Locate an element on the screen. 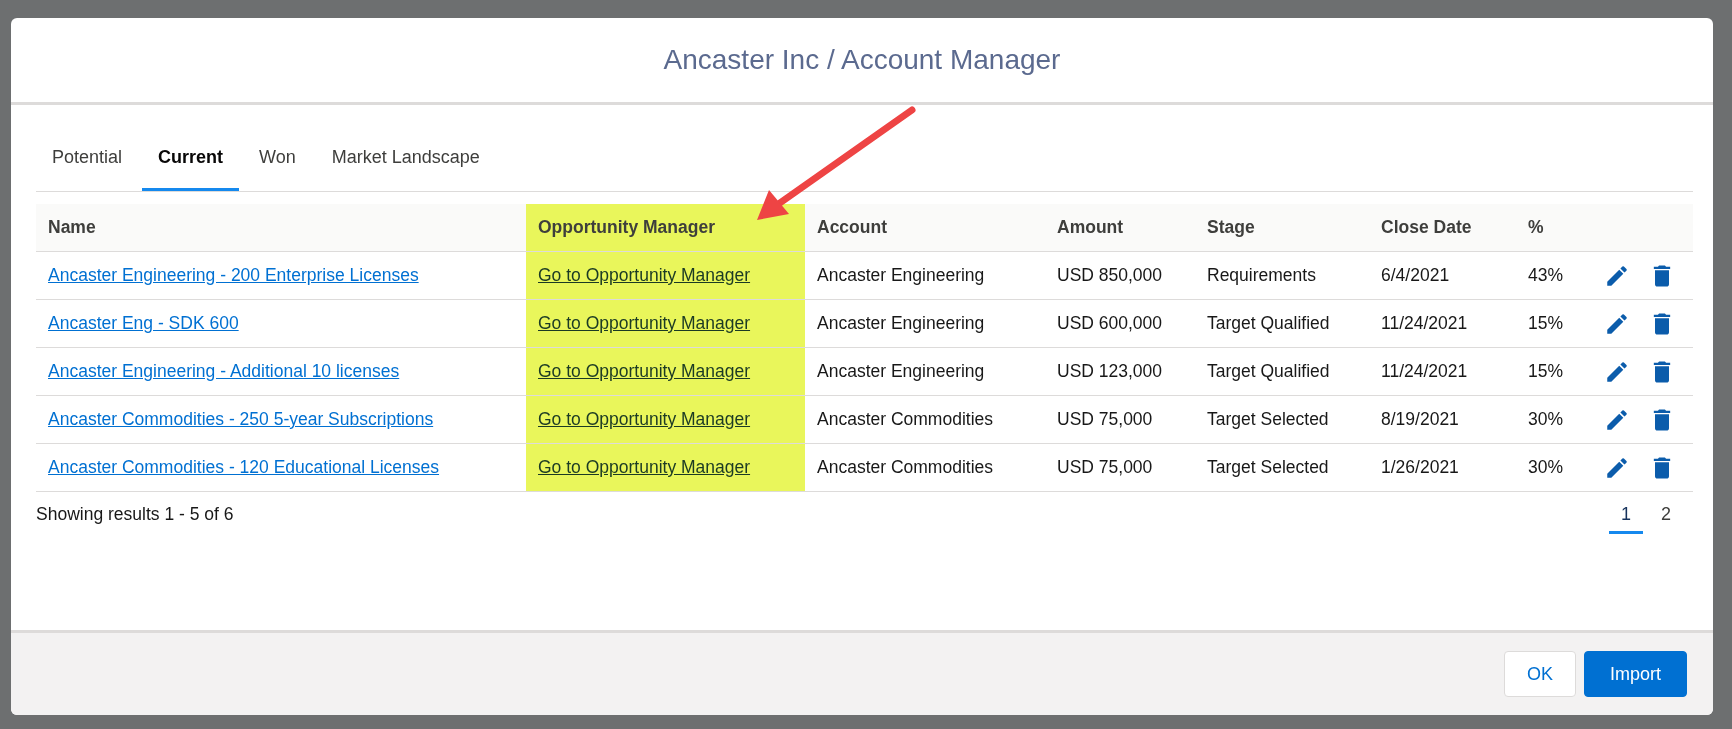  tab: Current is located at coordinates (191, 159).